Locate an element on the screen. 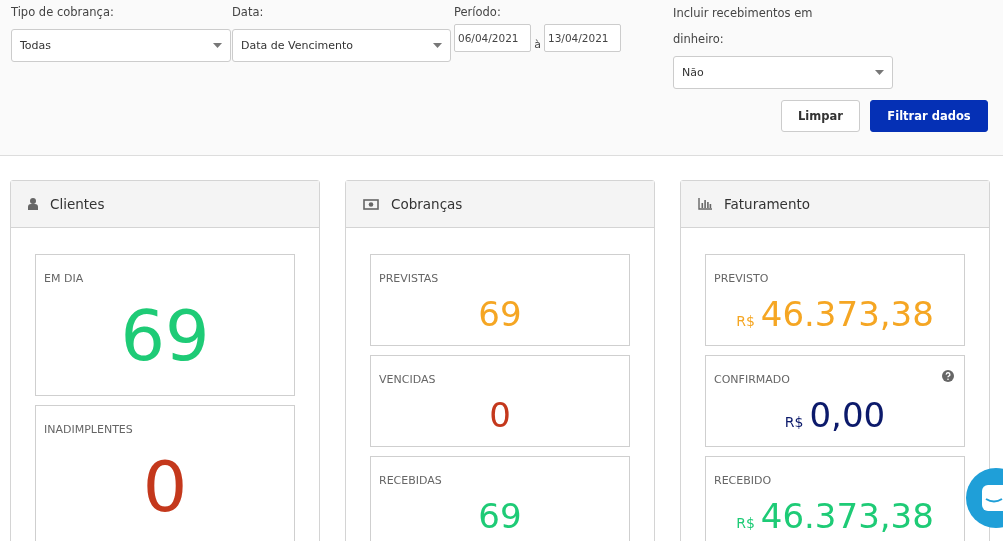 This screenshot has width=1003, height=541. date-field: 13/04/2021 is located at coordinates (582, 38).